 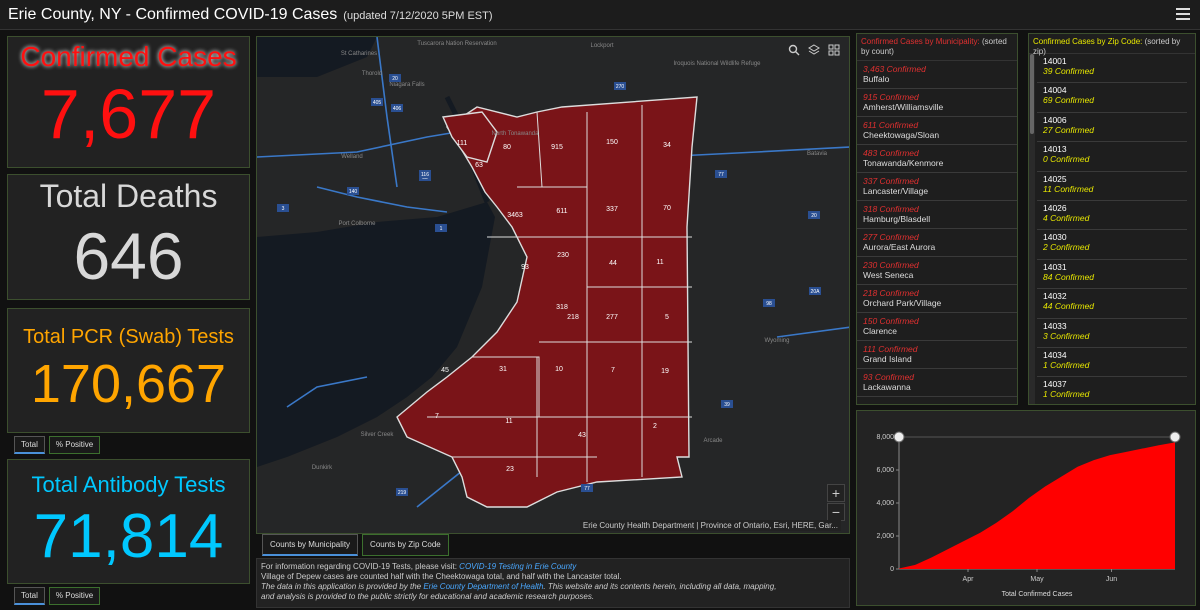 What do you see at coordinates (353, 192) in the screenshot?
I see `route-label: 140` at bounding box center [353, 192].